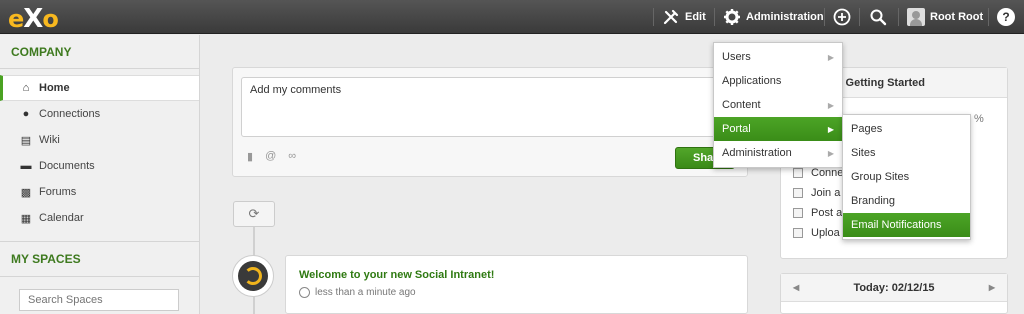  What do you see at coordinates (796, 287) in the screenshot?
I see `chevron-left-icon: ◀` at bounding box center [796, 287].